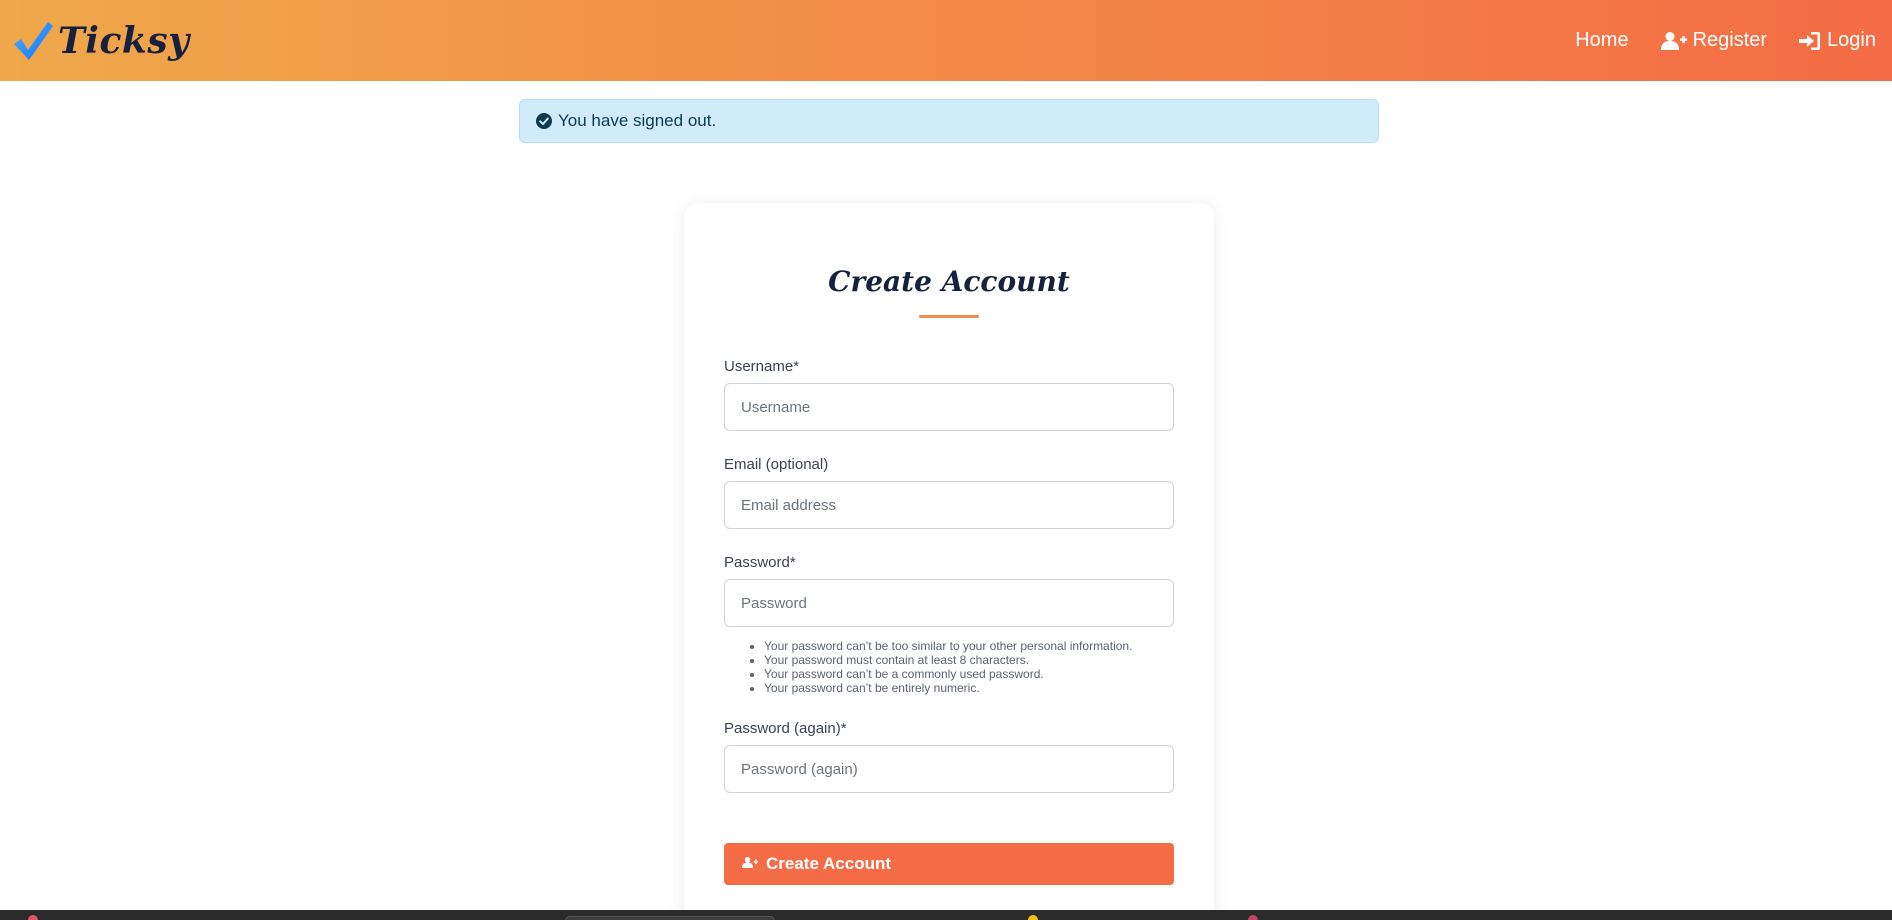  Describe the element at coordinates (776, 464) in the screenshot. I see `email-label: Email (optional)` at that location.